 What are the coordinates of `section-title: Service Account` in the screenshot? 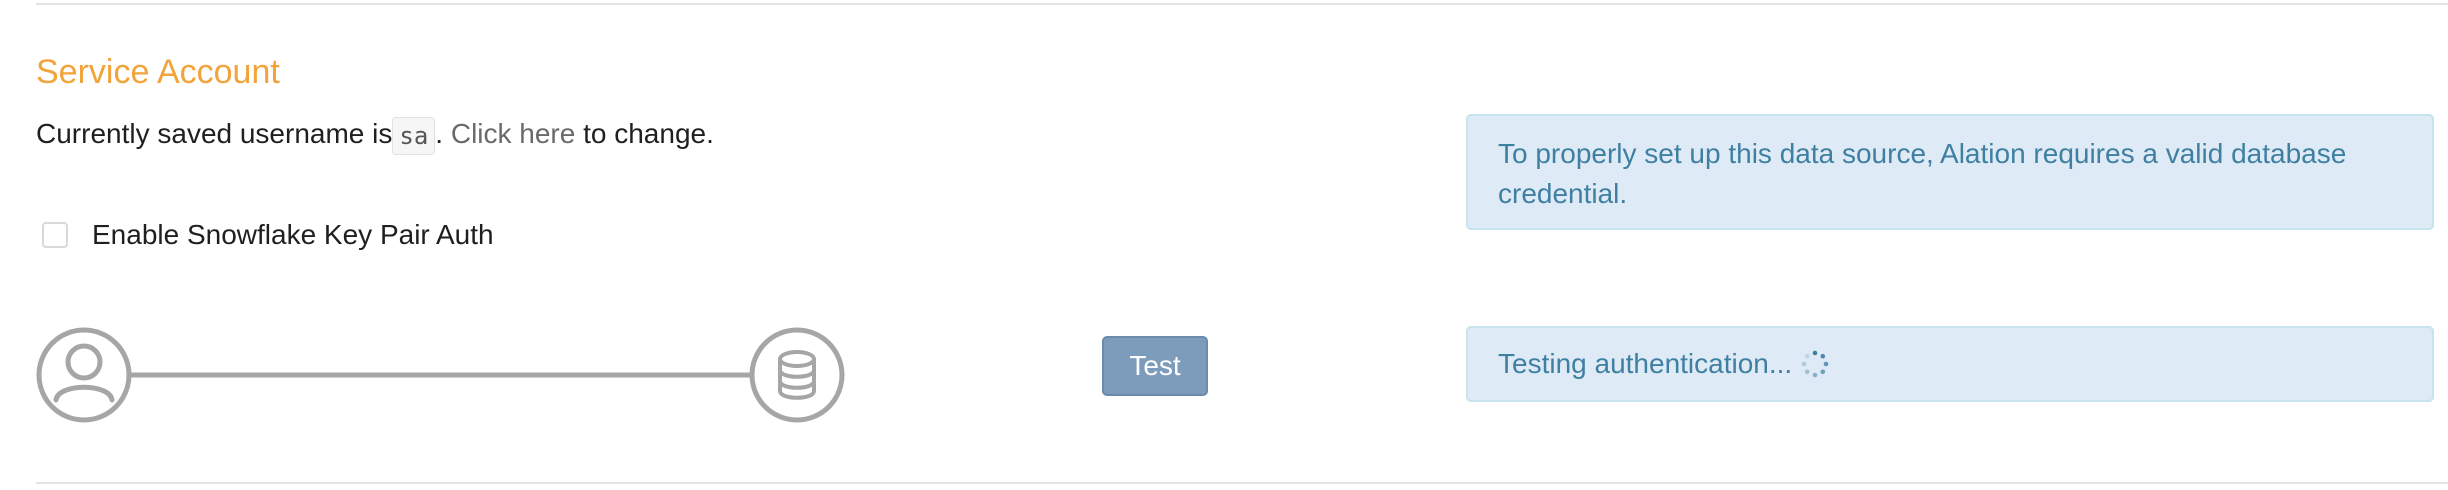 It's located at (158, 72).